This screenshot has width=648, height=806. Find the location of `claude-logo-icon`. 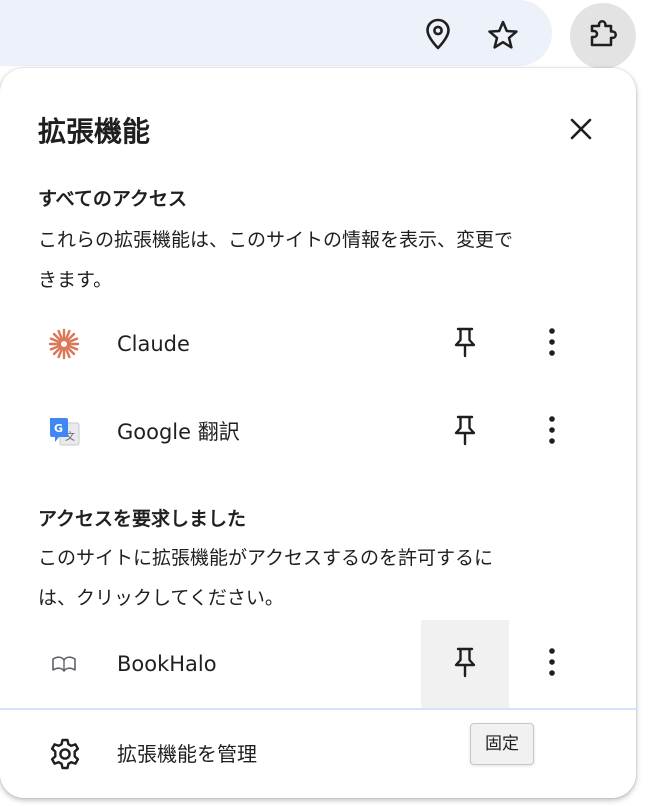

claude-logo-icon is located at coordinates (64, 344).